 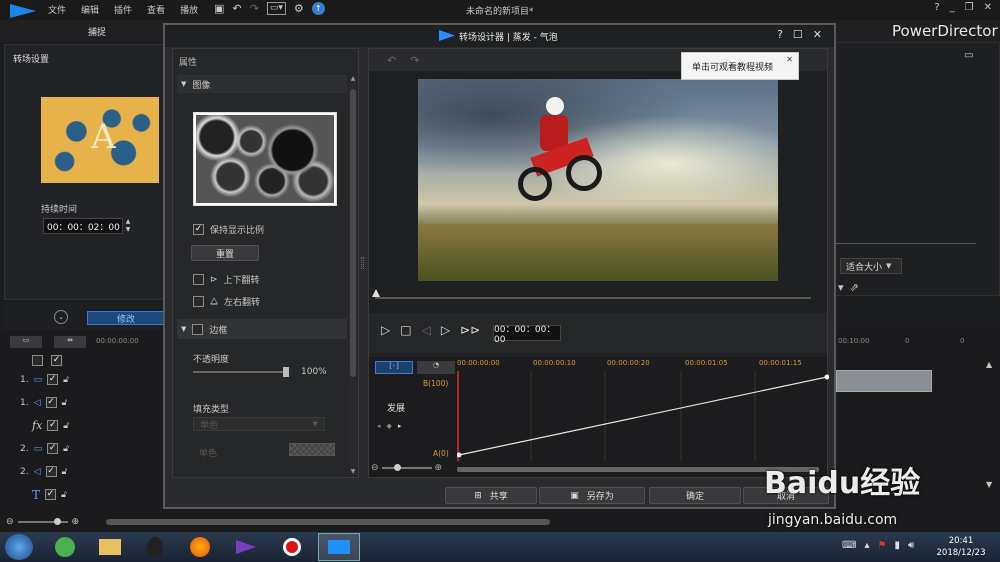 What do you see at coordinates (961, 547) in the screenshot?
I see `taskbar-clock: 20:41 2018/12/23` at bounding box center [961, 547].